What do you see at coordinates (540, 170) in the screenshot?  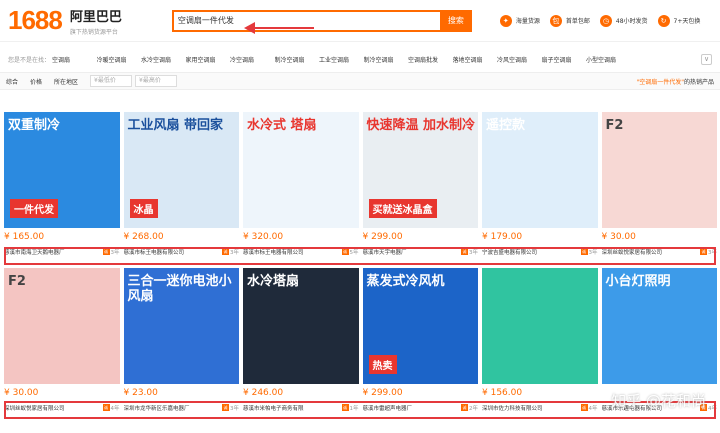 I see `product-image: 遥控款` at bounding box center [540, 170].